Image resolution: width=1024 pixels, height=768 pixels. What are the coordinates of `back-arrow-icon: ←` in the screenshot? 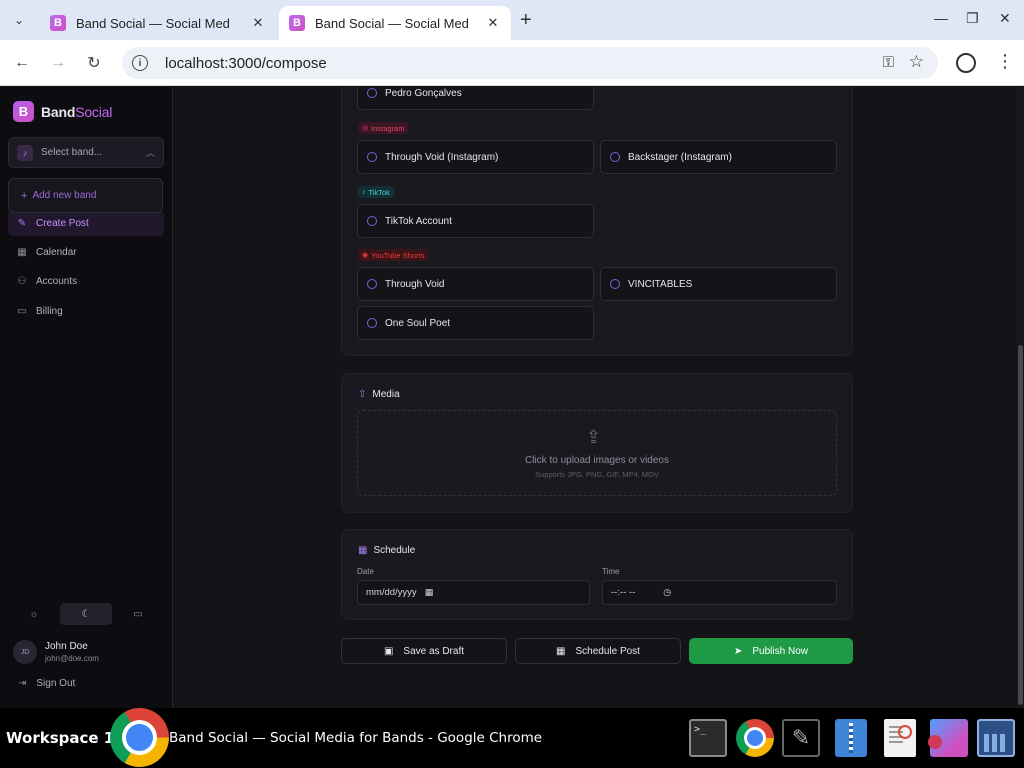 It's located at (22, 63).